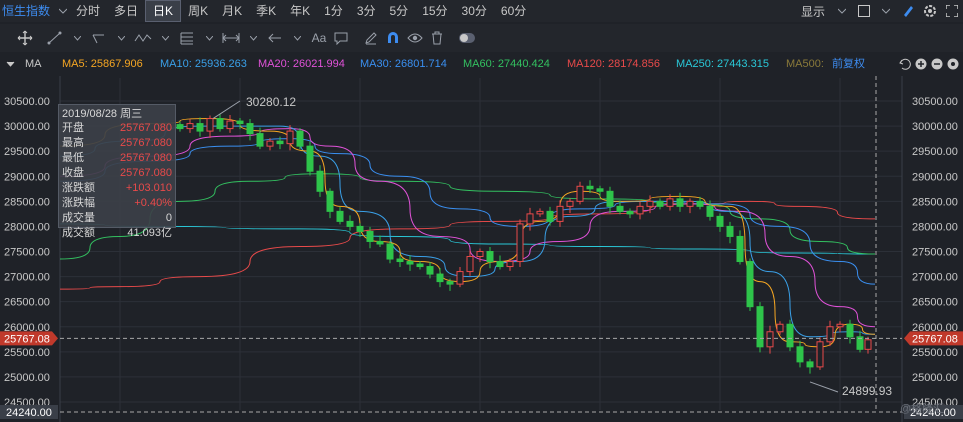 The width and height of the screenshot is (963, 422). What do you see at coordinates (226, 109) in the screenshot?
I see `high-leader-line` at bounding box center [226, 109].